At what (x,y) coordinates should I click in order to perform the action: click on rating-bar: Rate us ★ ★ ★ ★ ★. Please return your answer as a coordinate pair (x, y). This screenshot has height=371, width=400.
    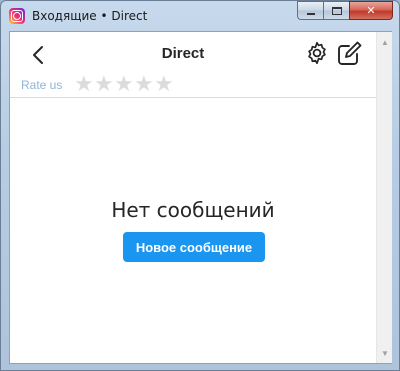
    Looking at the image, I should click on (193, 85).